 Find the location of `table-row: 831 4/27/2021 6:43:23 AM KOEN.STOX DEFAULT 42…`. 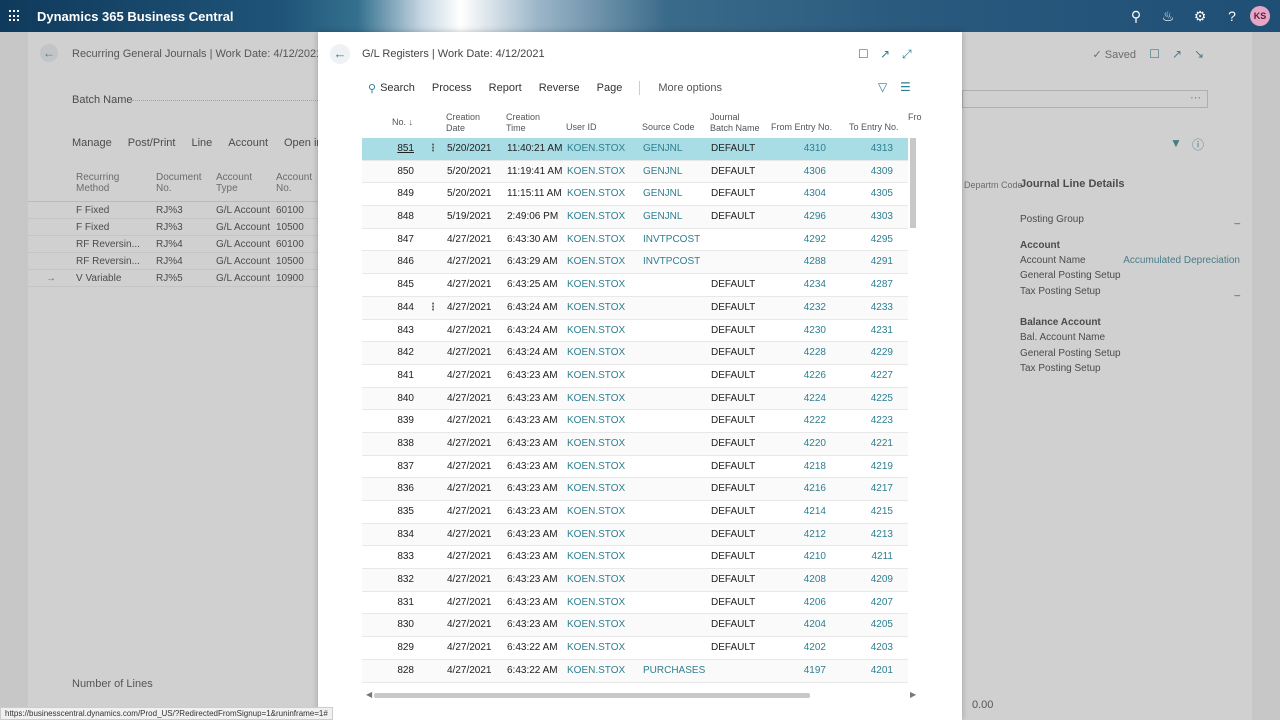

table-row: 831 4/27/2021 6:43:23 AM KOEN.STOX DEFAULT 42… is located at coordinates (635, 603).